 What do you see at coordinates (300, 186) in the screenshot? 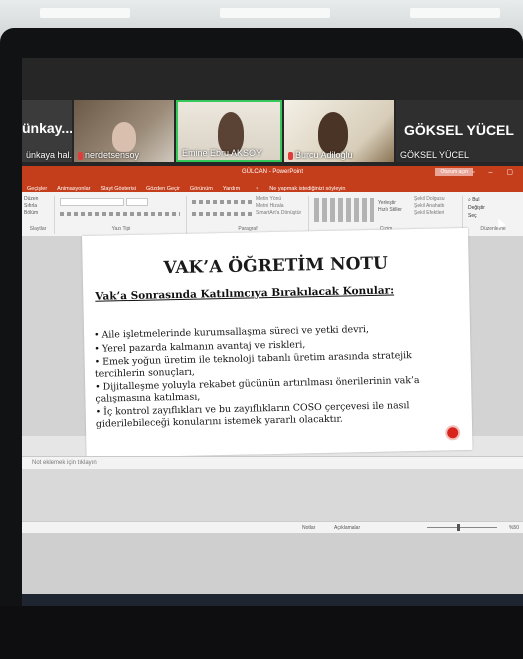
I see `tell-me-search: ♀ Ne yapmak istediğinizi söyleyin` at bounding box center [300, 186].